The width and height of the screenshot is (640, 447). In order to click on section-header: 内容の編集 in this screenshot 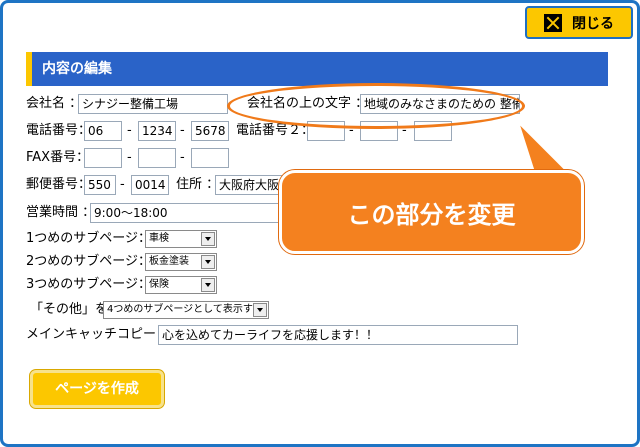, I will do `click(317, 69)`.